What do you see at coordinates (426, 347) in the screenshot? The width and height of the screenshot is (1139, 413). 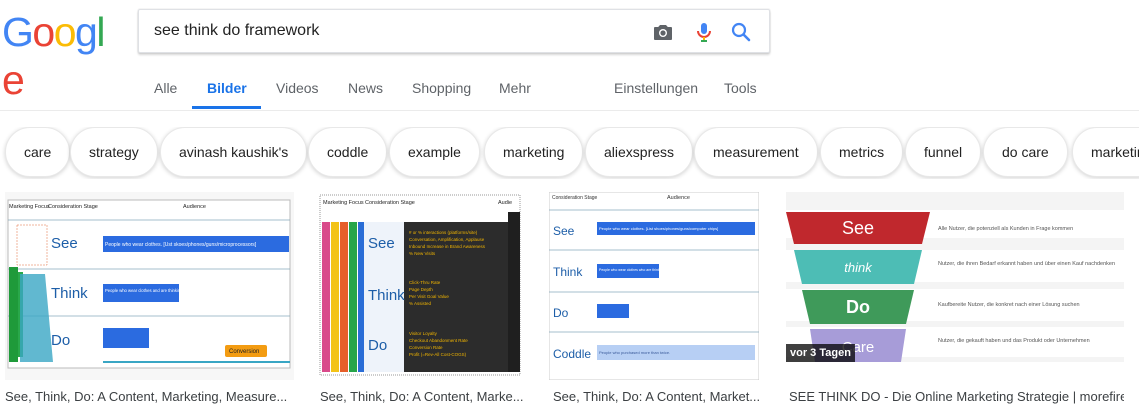 I see `thumb-do-line: Conversion Rate` at bounding box center [426, 347].